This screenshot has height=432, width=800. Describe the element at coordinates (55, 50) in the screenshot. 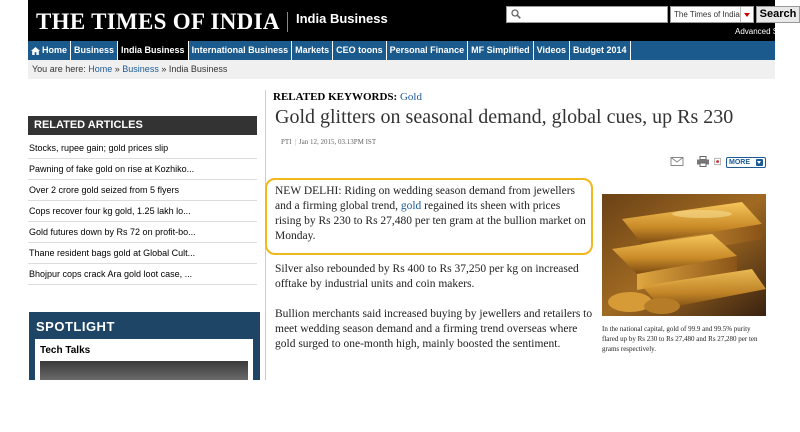

I see `nav-home-label: Home` at that location.